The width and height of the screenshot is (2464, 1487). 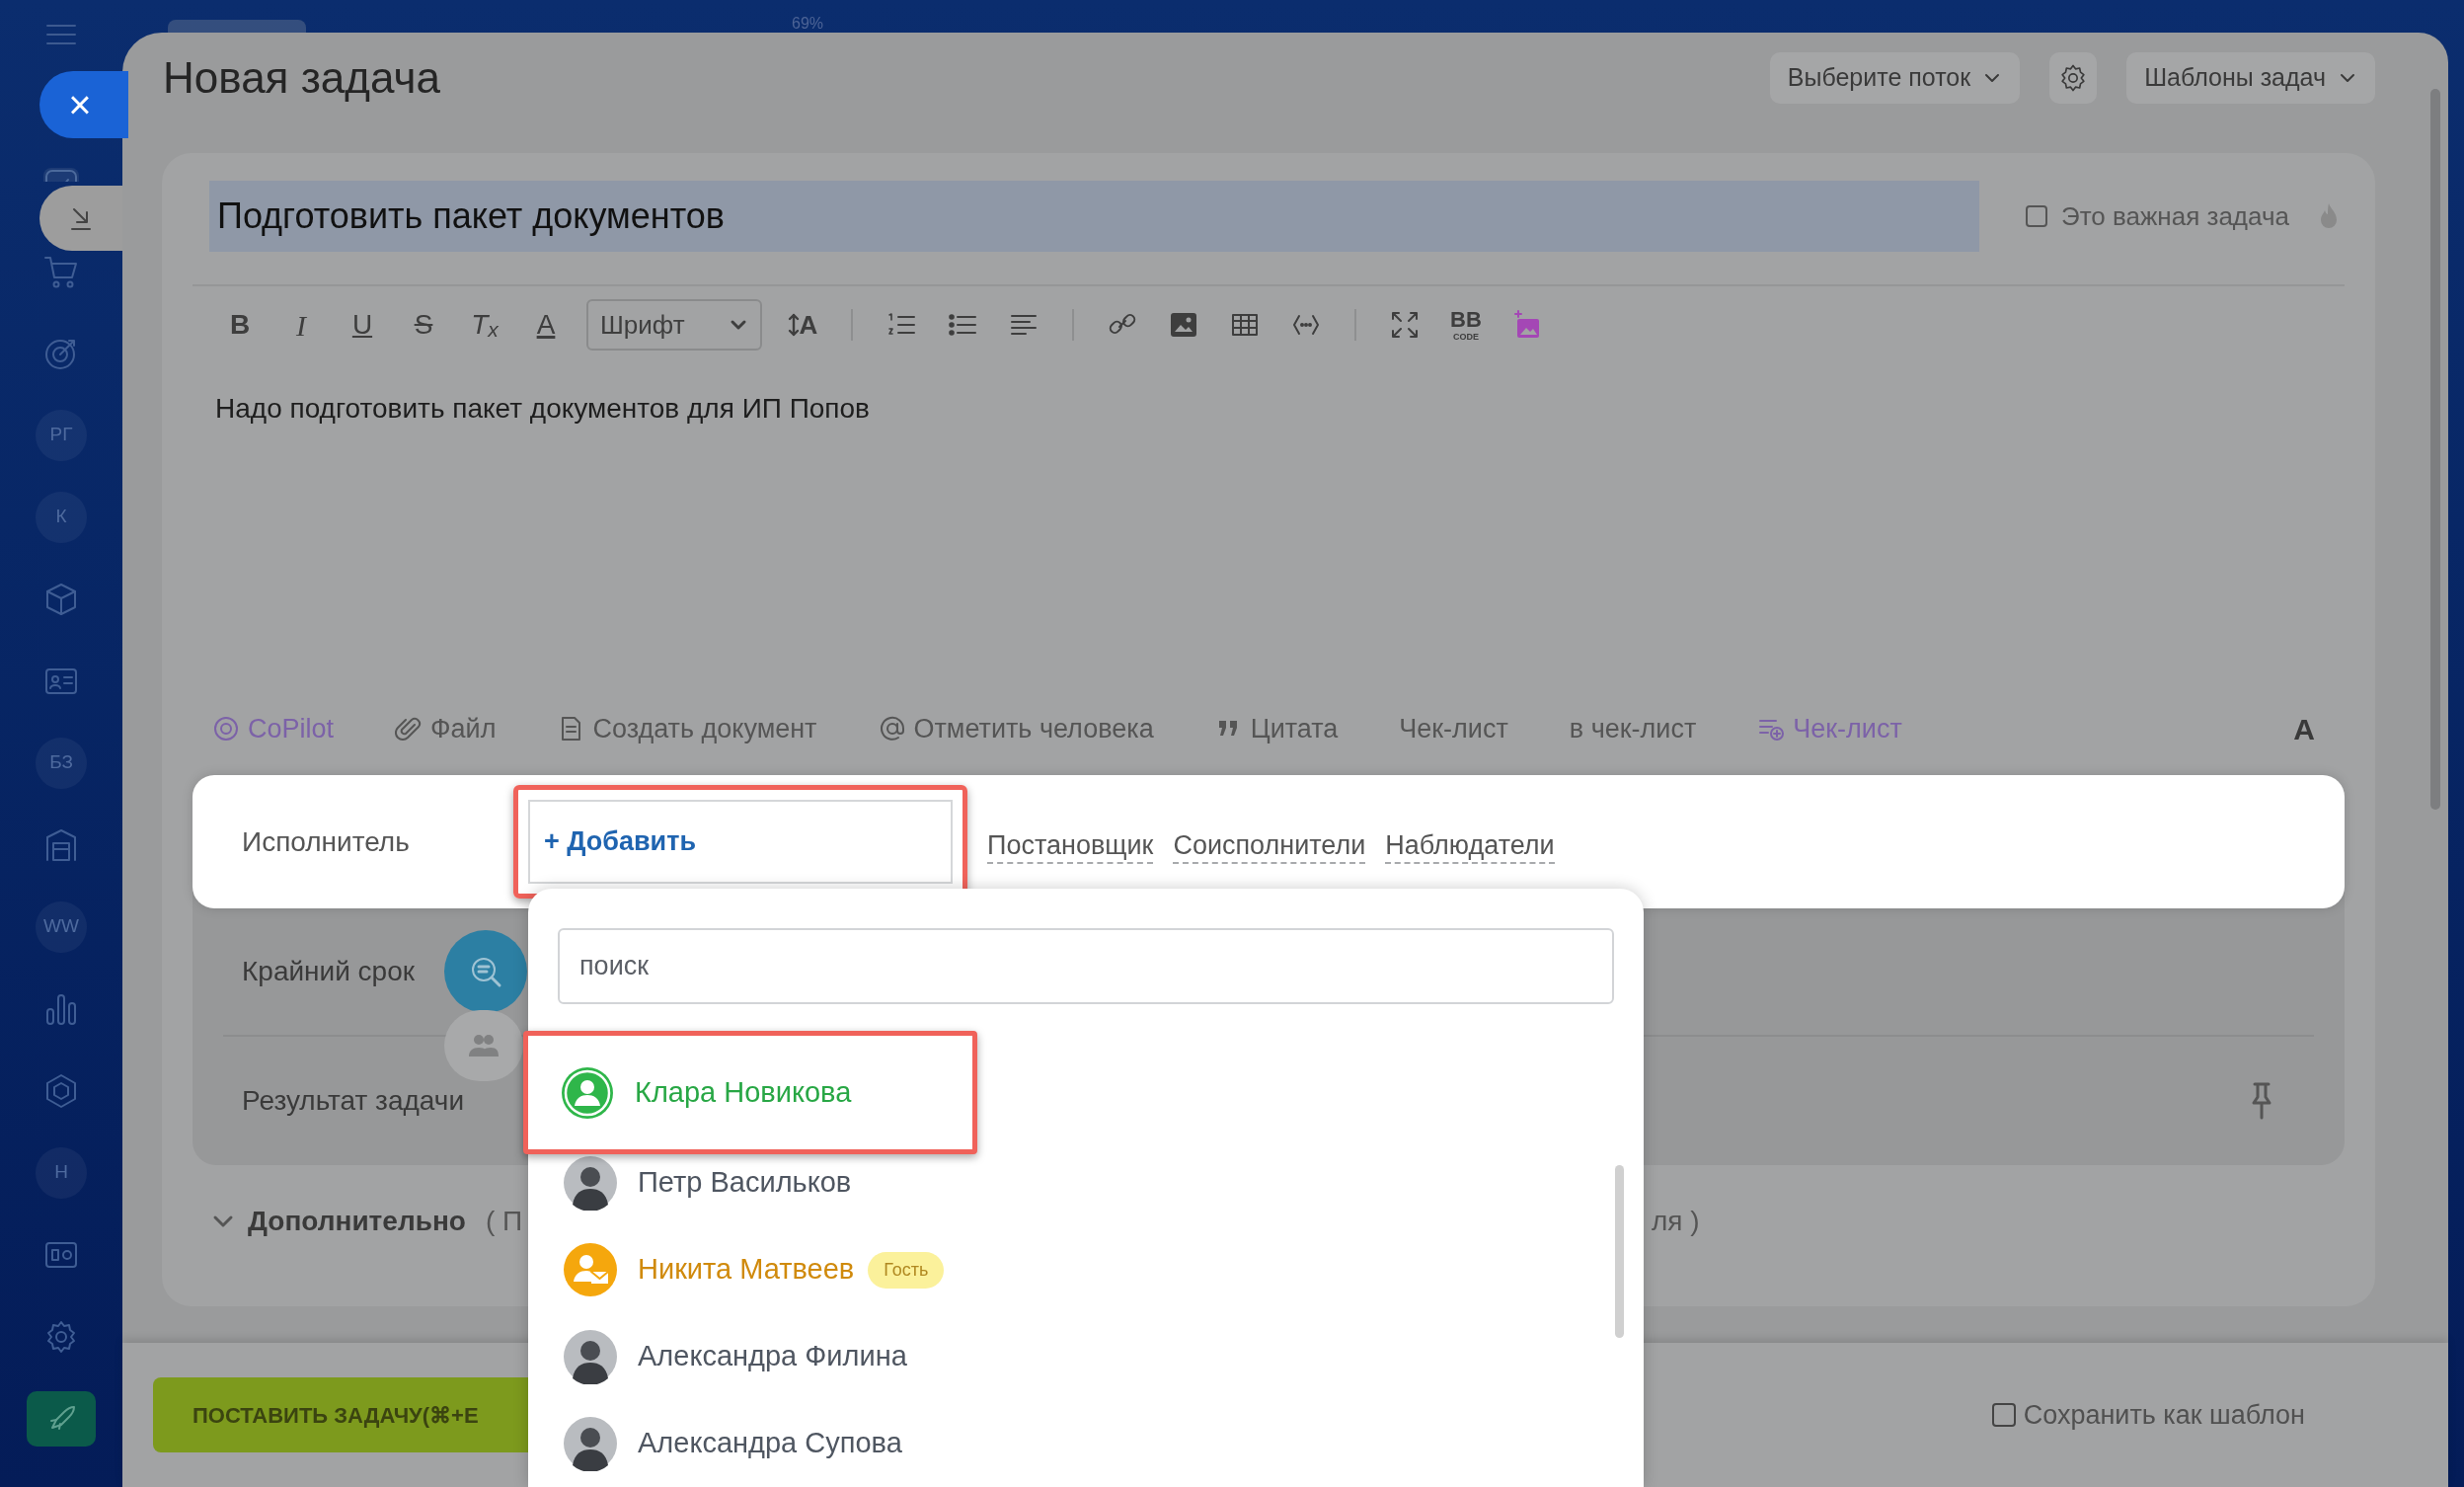 I want to click on user-name: Клара Новикова, so click(x=743, y=1092).